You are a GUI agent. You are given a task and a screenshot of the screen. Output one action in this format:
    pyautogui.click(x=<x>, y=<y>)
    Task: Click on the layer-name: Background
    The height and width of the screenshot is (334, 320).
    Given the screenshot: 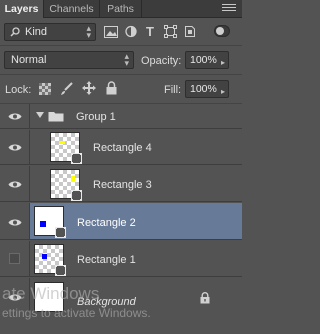 What is the action you would take?
    pyautogui.click(x=106, y=302)
    